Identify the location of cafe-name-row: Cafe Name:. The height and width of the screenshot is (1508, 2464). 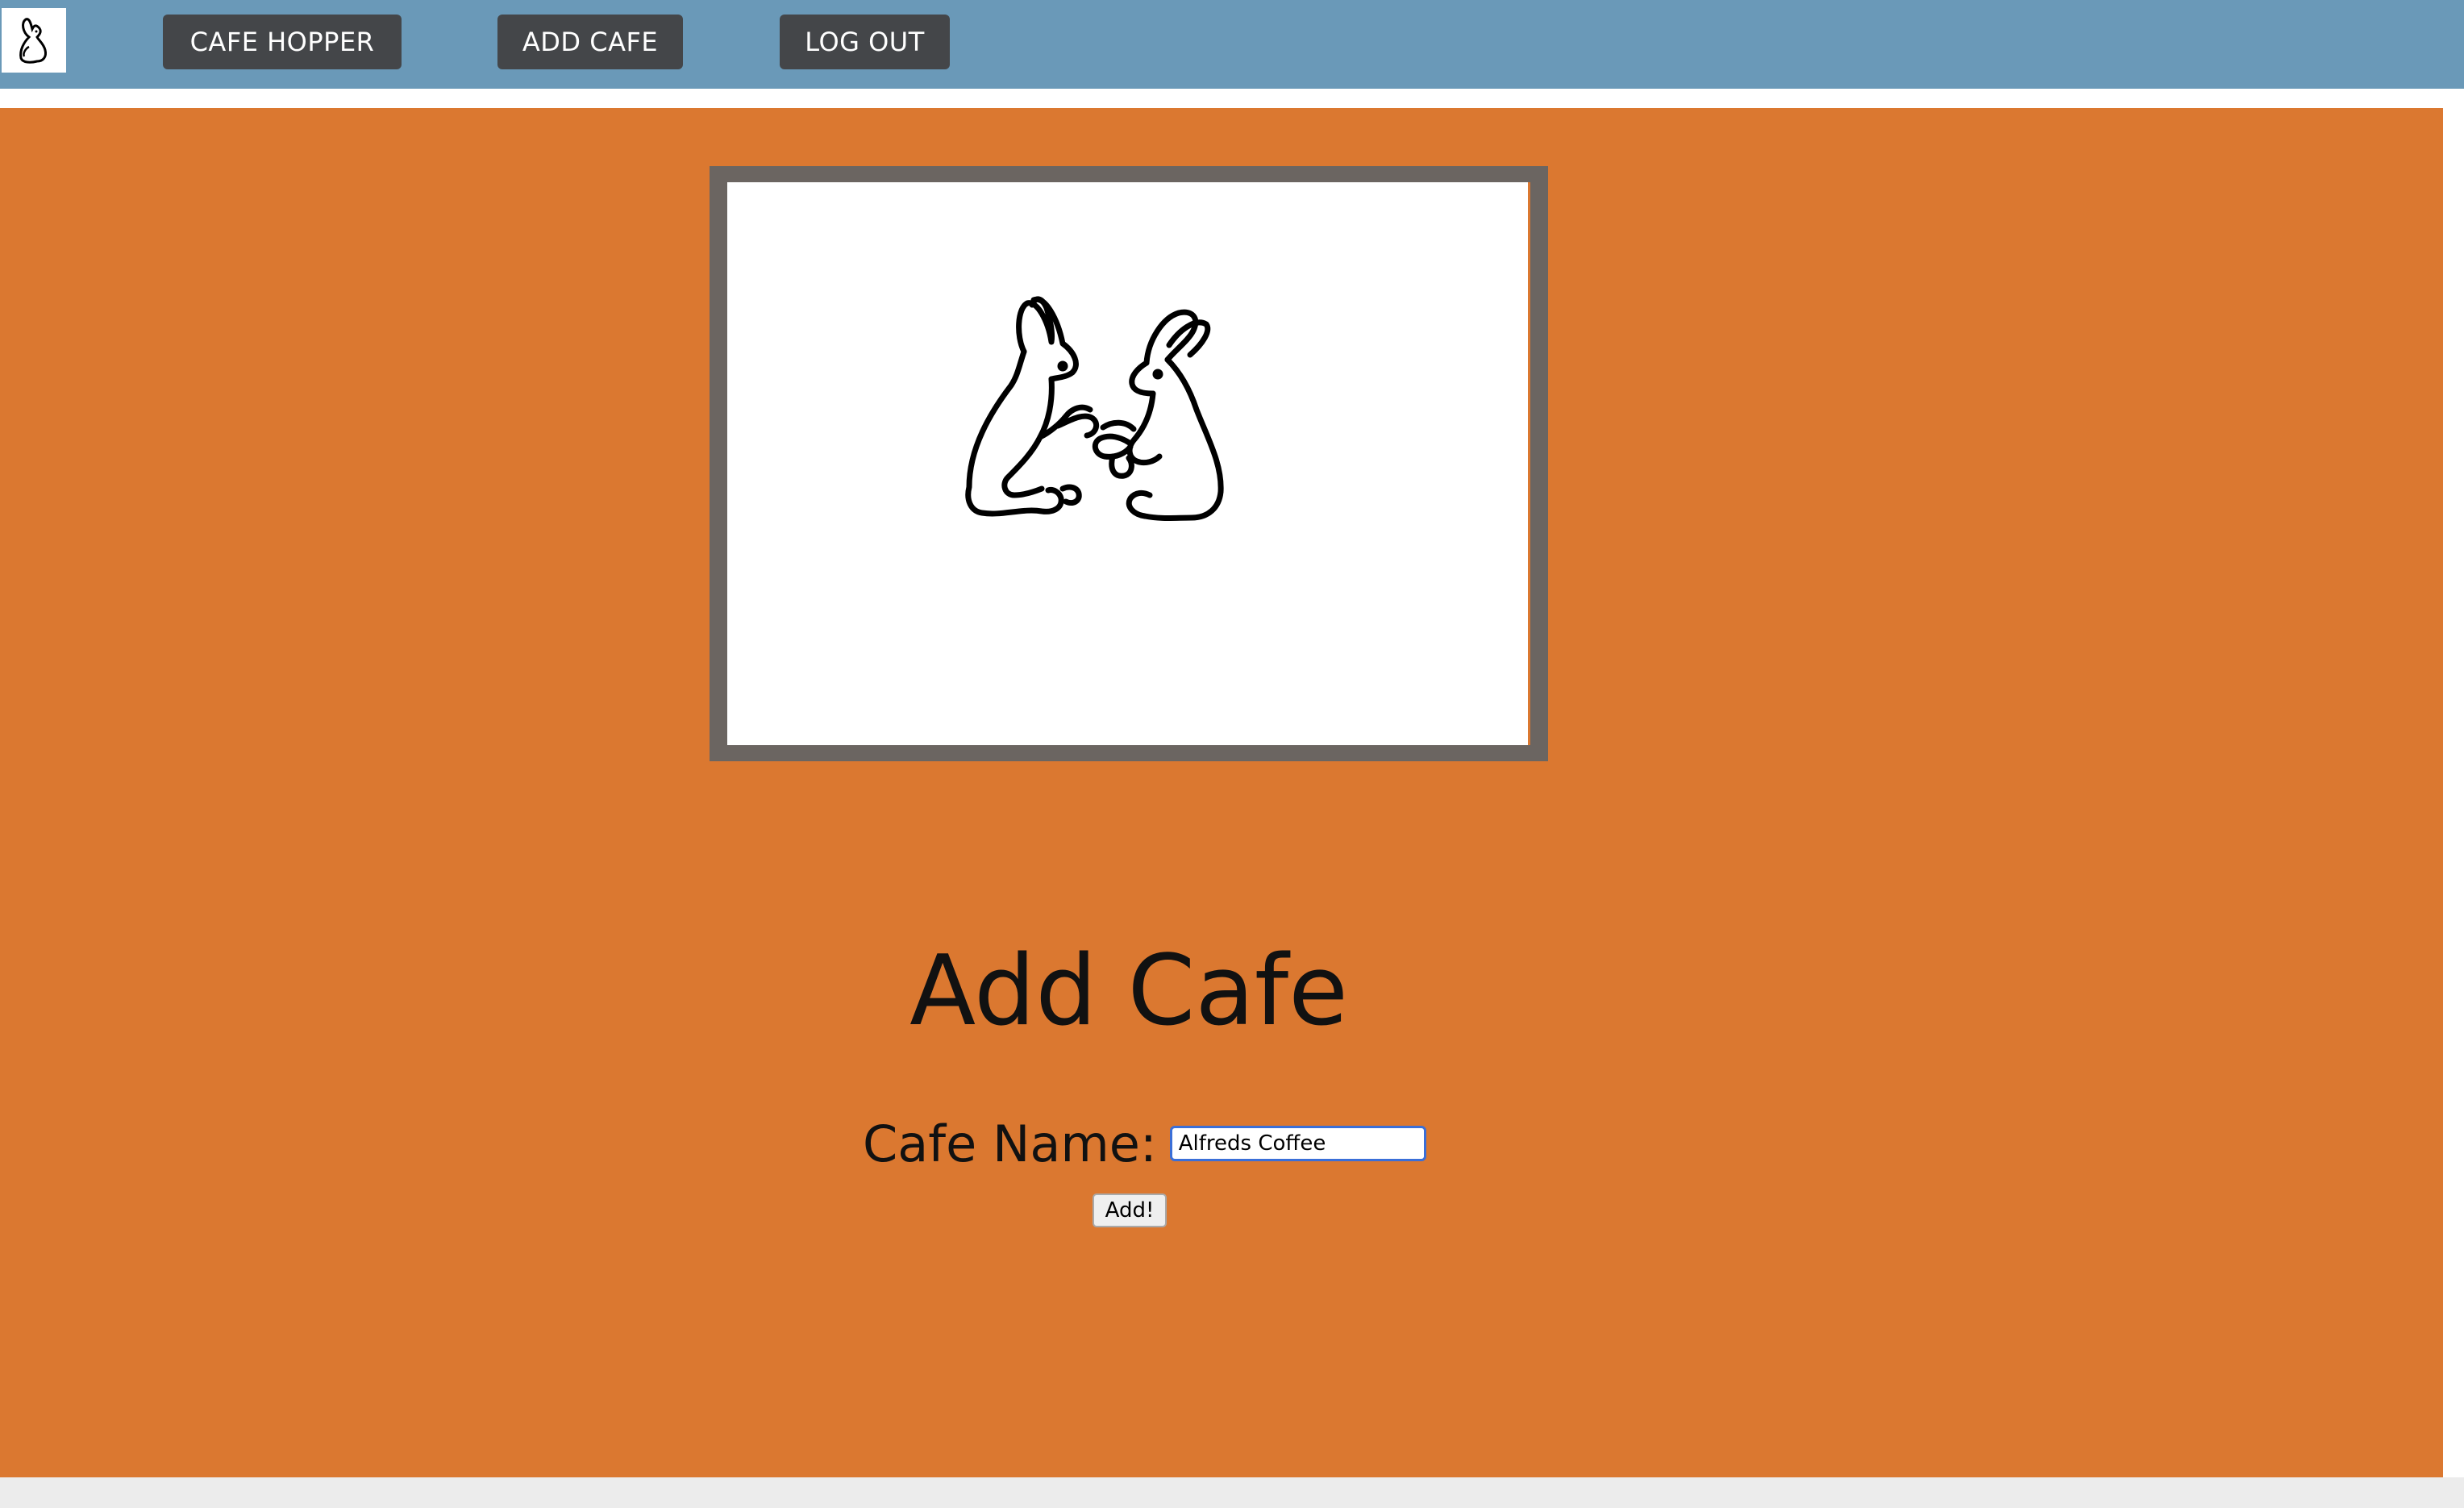
(1144, 1143).